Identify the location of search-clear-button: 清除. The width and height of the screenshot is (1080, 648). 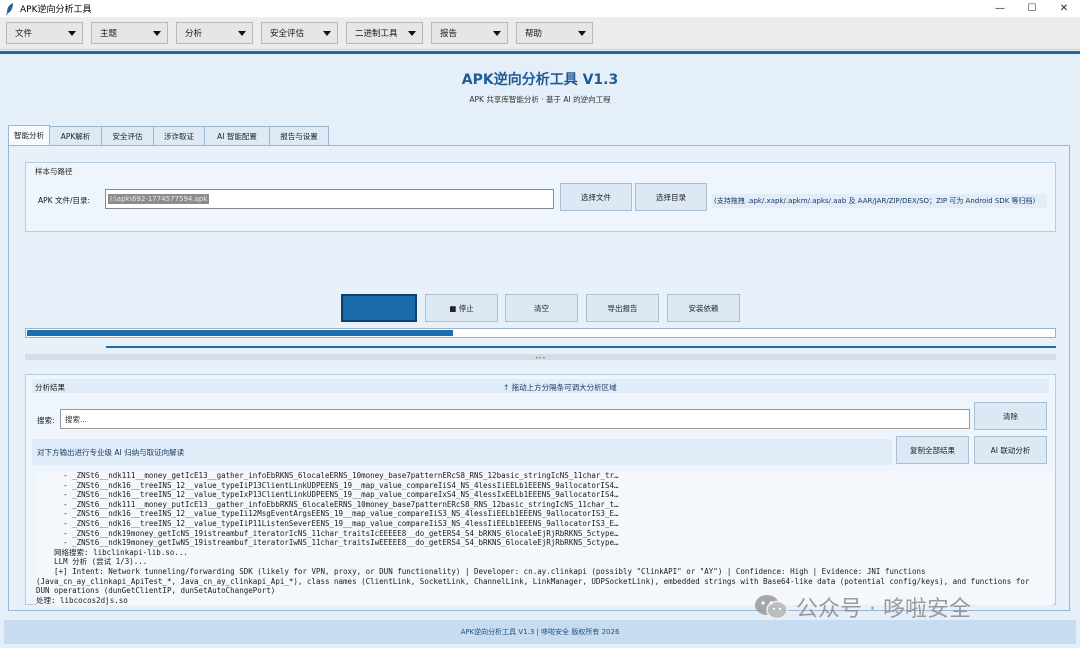
(1010, 416).